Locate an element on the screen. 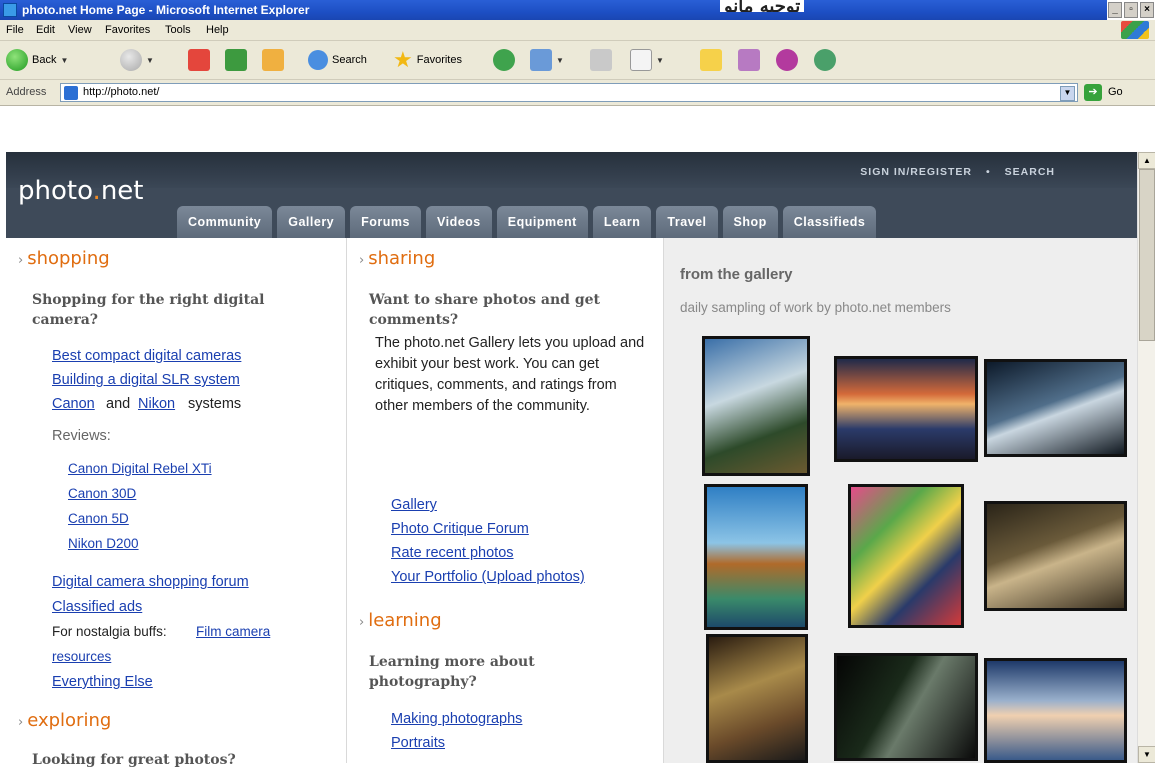  tab-forums: Forums is located at coordinates (385, 222).